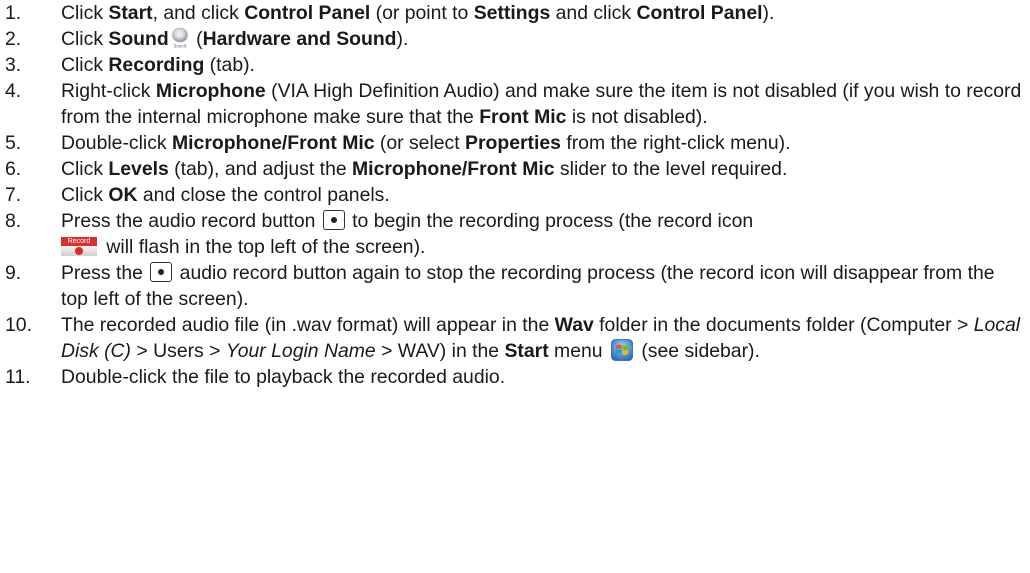 The image size is (1030, 573). Describe the element at coordinates (198, 13) in the screenshot. I see `text: , and click` at that location.